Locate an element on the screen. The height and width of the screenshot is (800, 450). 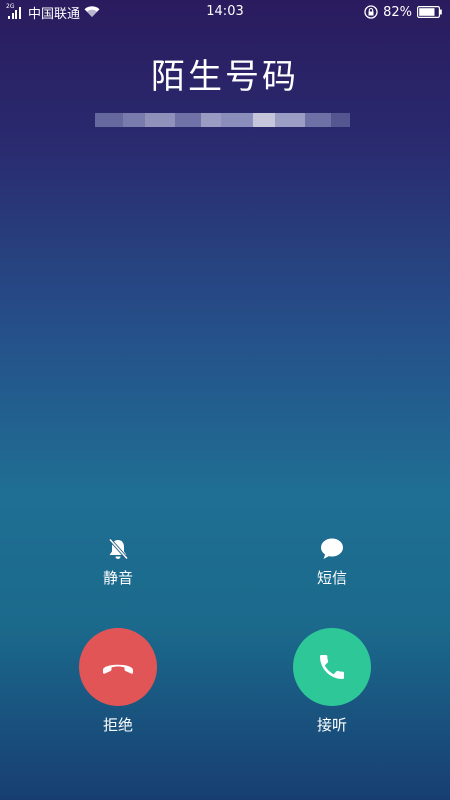
answer-label: 接听 is located at coordinates (331, 725).